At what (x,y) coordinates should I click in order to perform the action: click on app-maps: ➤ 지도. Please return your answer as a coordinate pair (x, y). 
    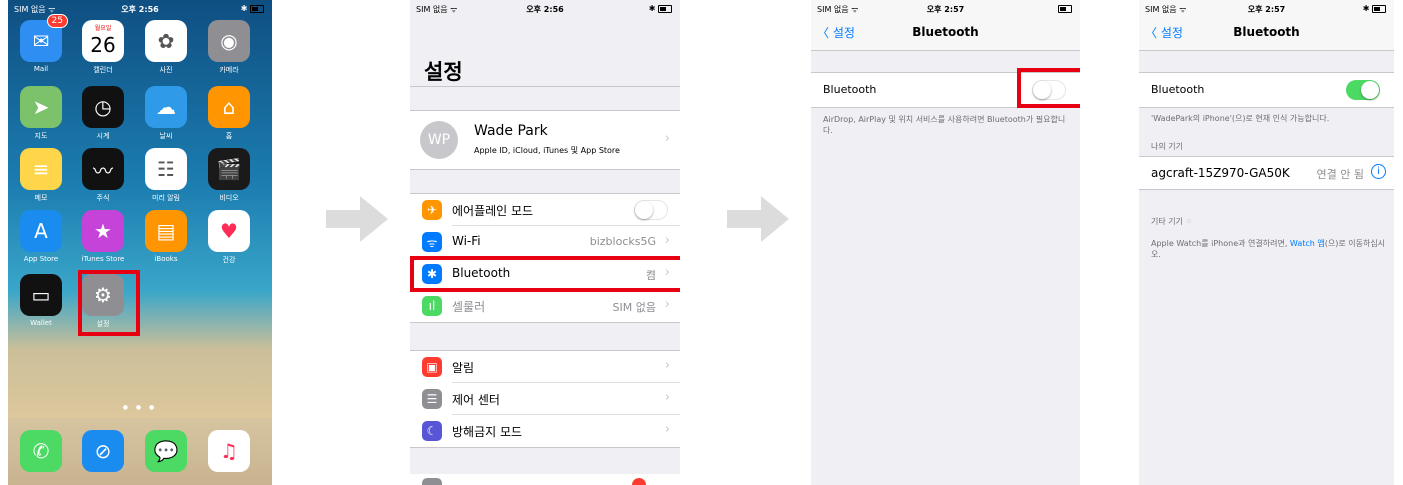
    Looking at the image, I should click on (41, 113).